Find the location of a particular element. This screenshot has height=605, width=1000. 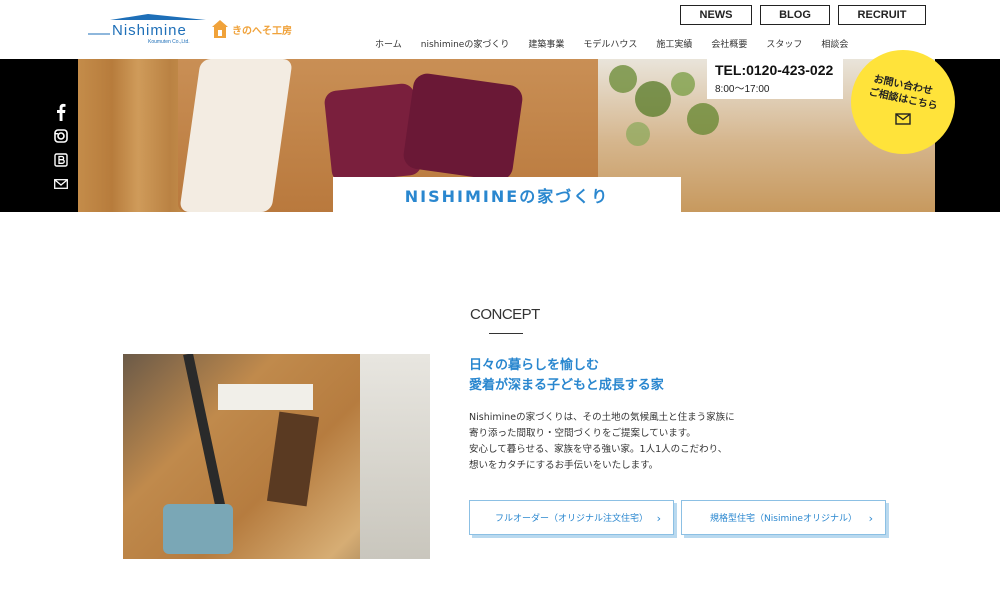

house-icon is located at coordinates (220, 29).